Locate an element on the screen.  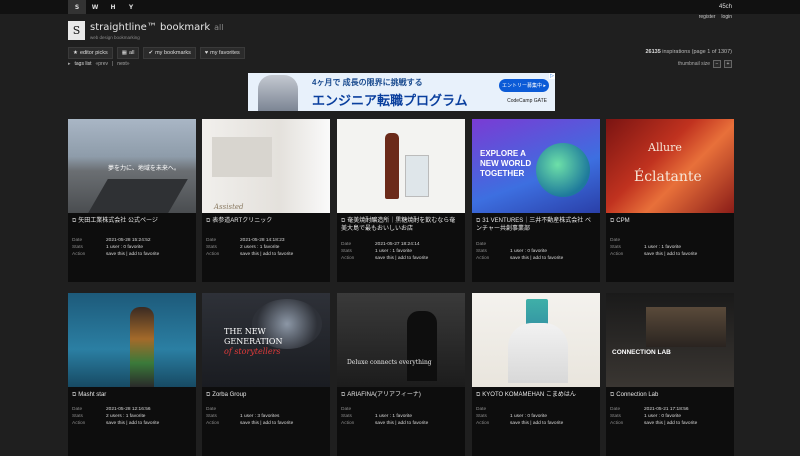
tab-s: S is located at coordinates (77, 7).